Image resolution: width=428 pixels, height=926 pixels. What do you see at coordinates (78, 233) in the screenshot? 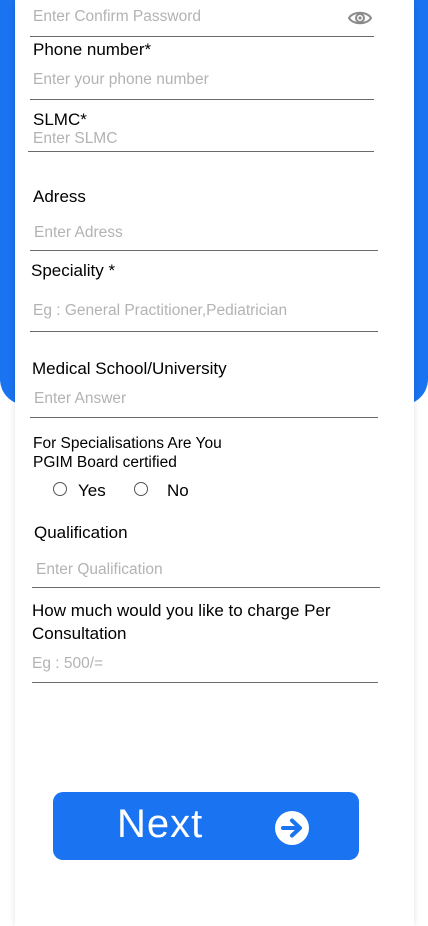
I see `address-input: Enter Adress` at bounding box center [78, 233].